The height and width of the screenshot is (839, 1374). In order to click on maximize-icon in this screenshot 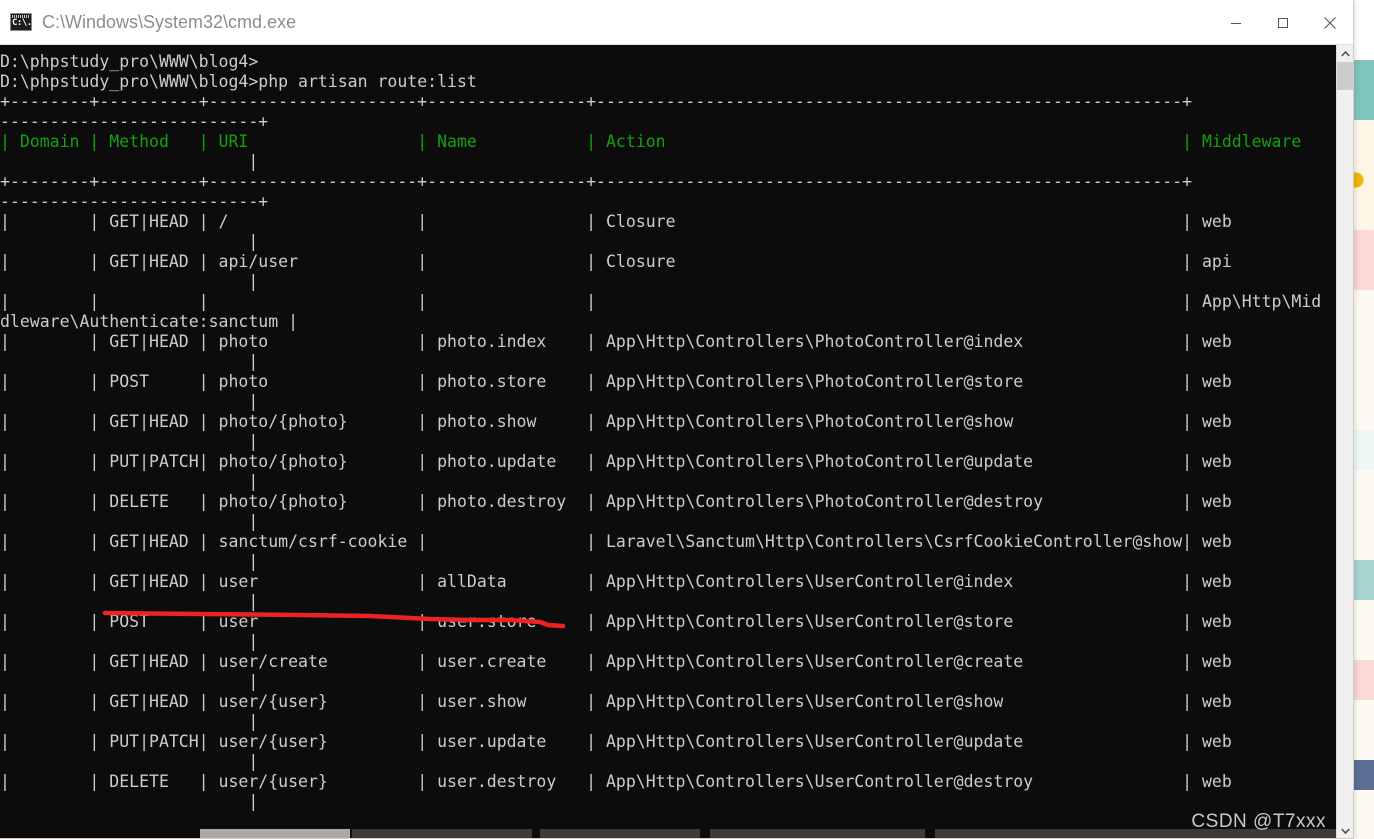, I will do `click(1282, 22)`.